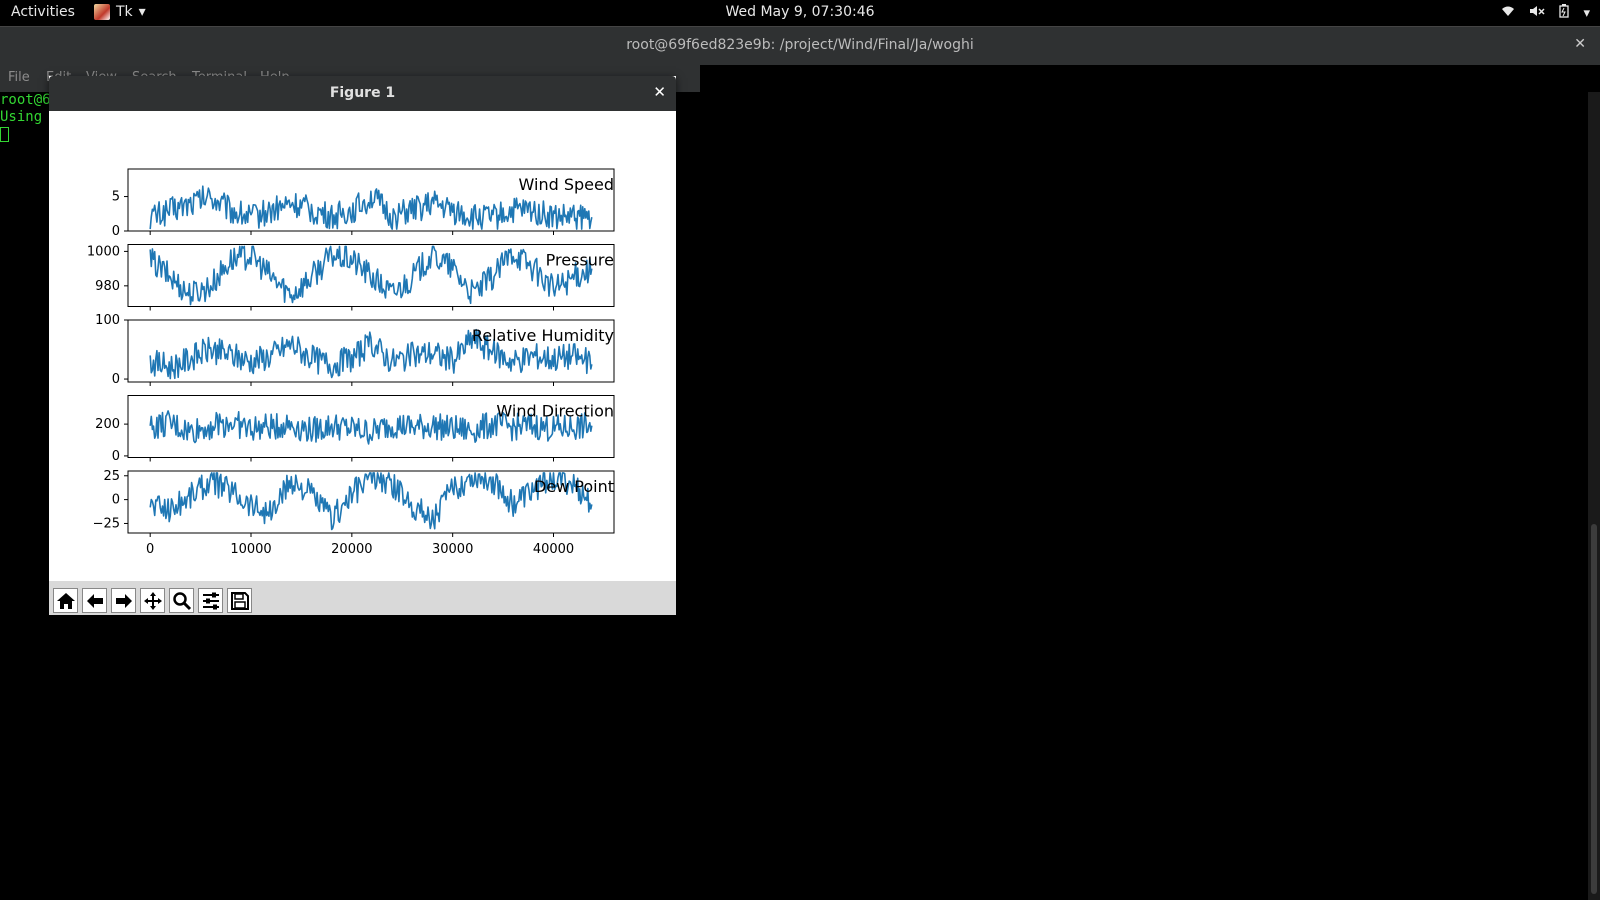 This screenshot has width=1600, height=900. What do you see at coordinates (574, 486) in the screenshot?
I see `subplot-title: Dew Point` at bounding box center [574, 486].